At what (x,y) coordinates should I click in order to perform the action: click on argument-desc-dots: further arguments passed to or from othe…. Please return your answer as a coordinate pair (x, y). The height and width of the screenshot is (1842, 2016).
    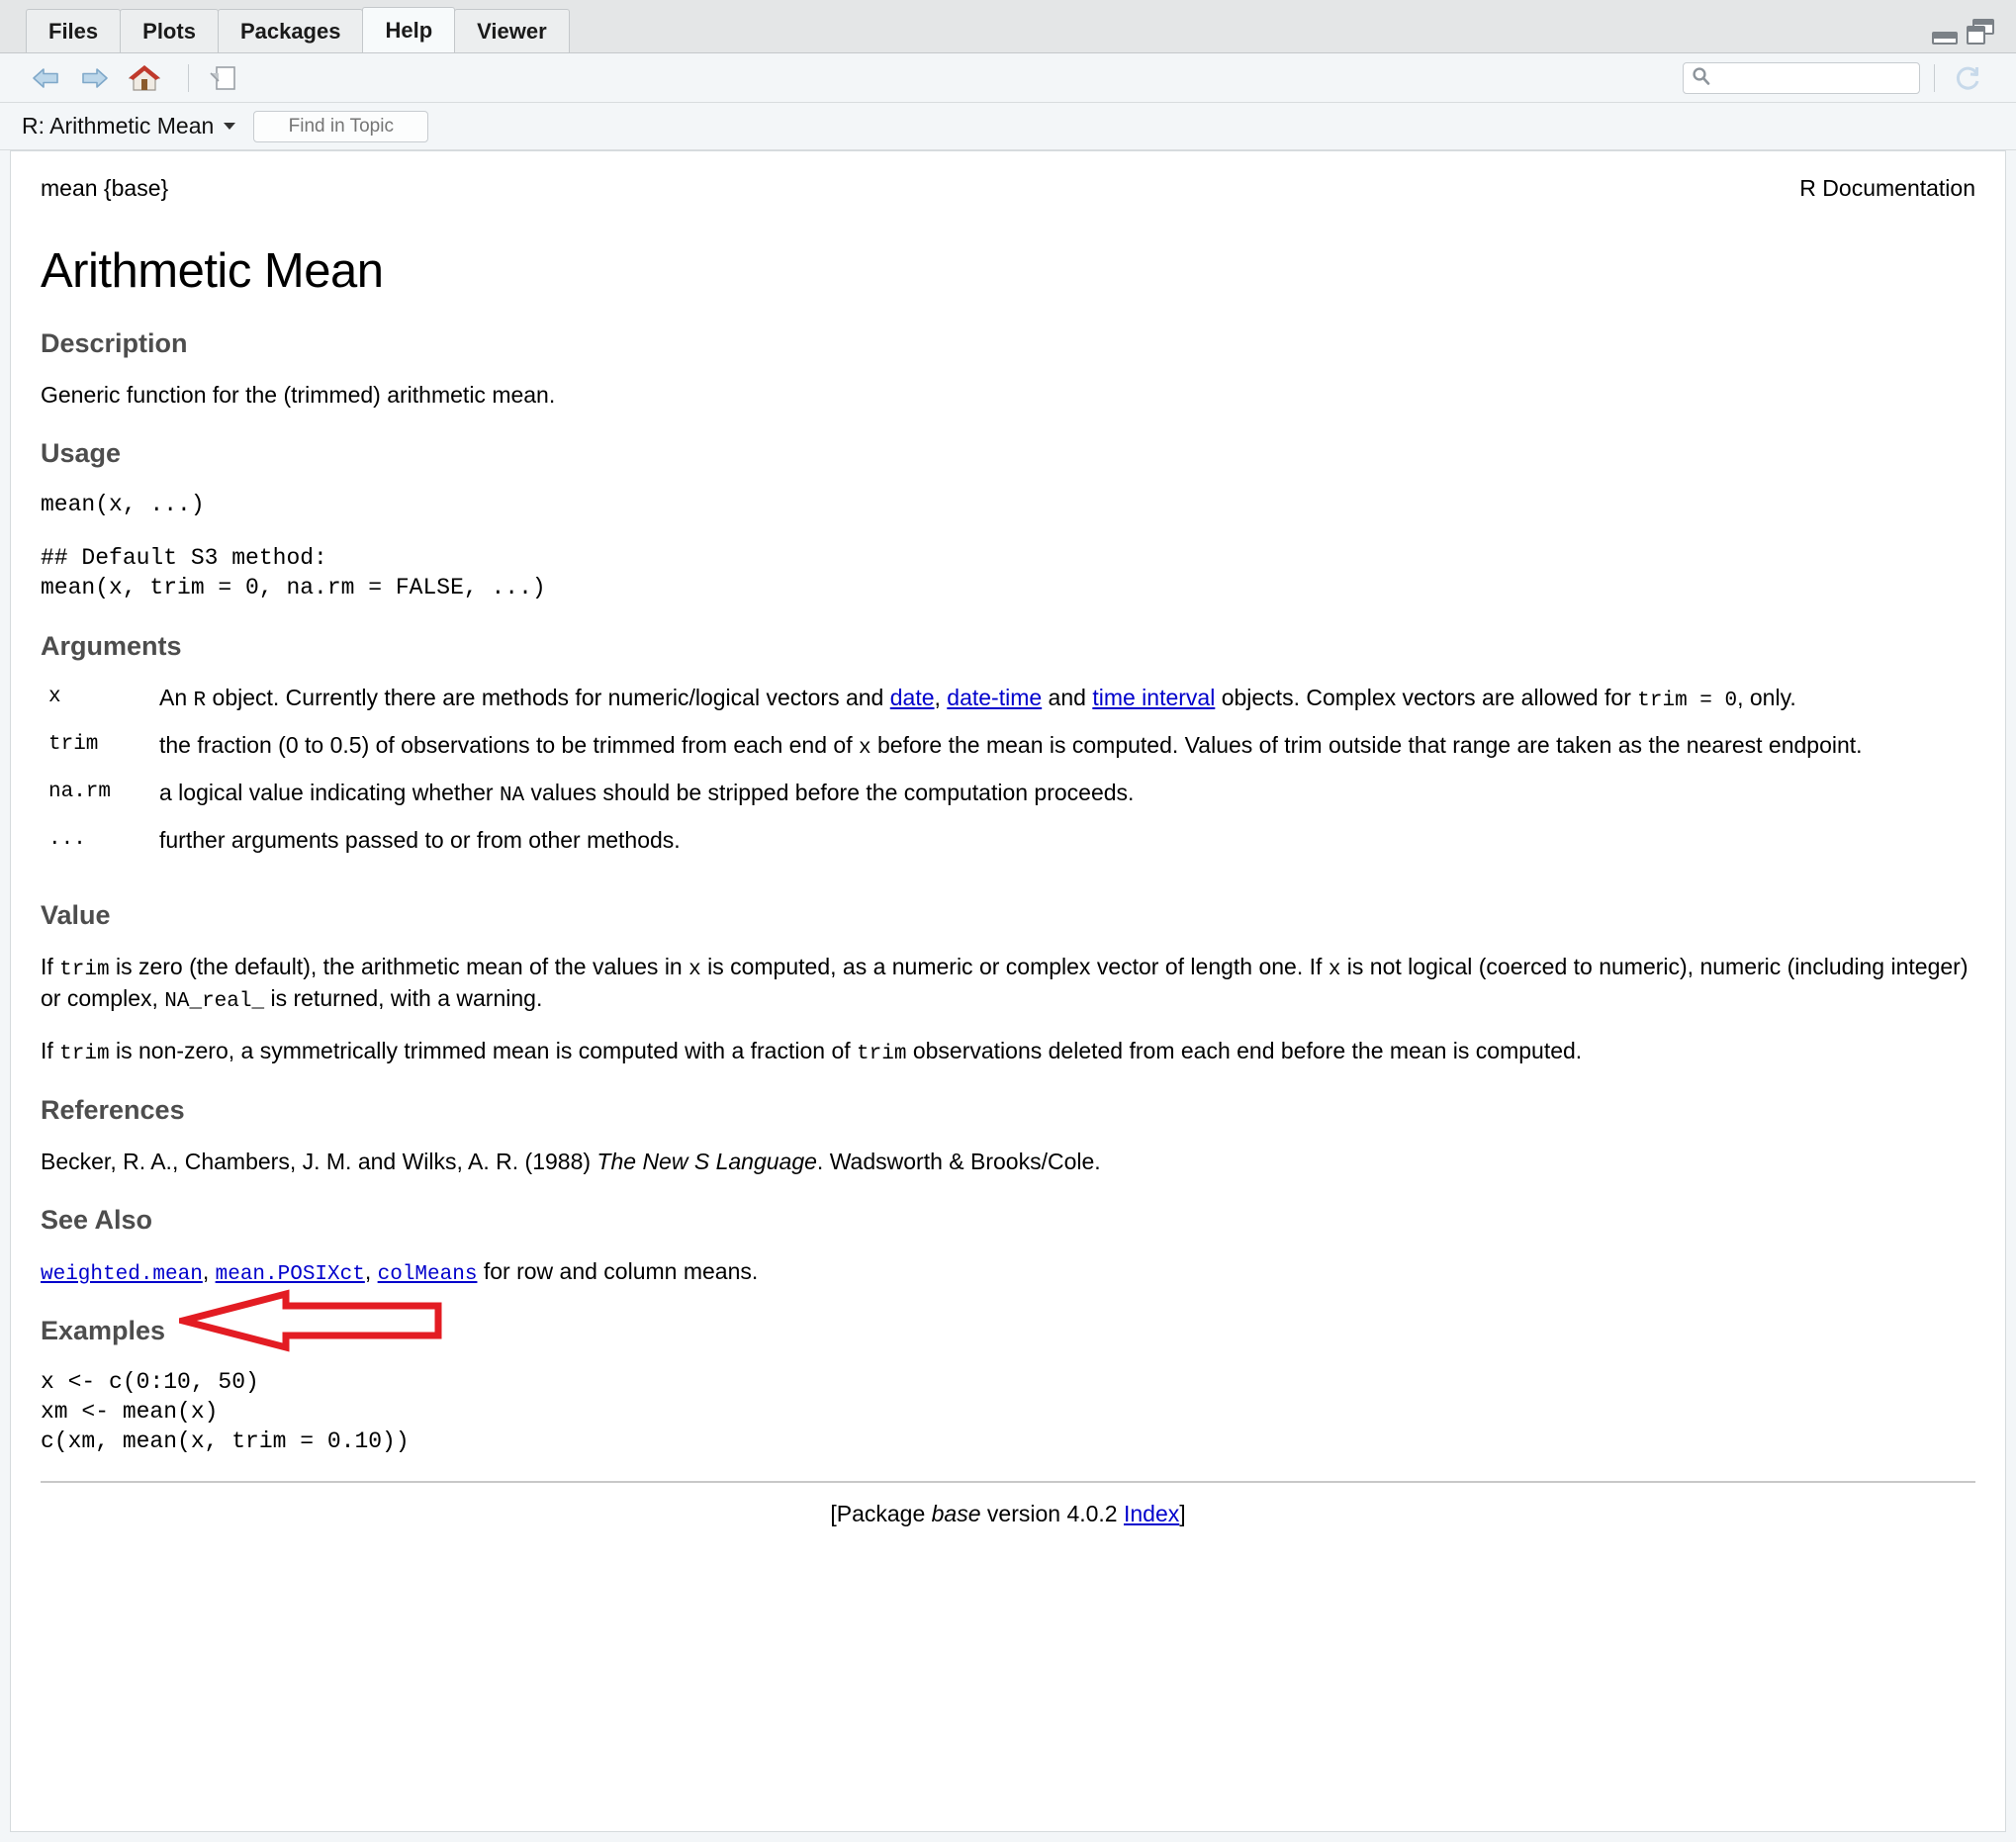
    Looking at the image, I should click on (1067, 849).